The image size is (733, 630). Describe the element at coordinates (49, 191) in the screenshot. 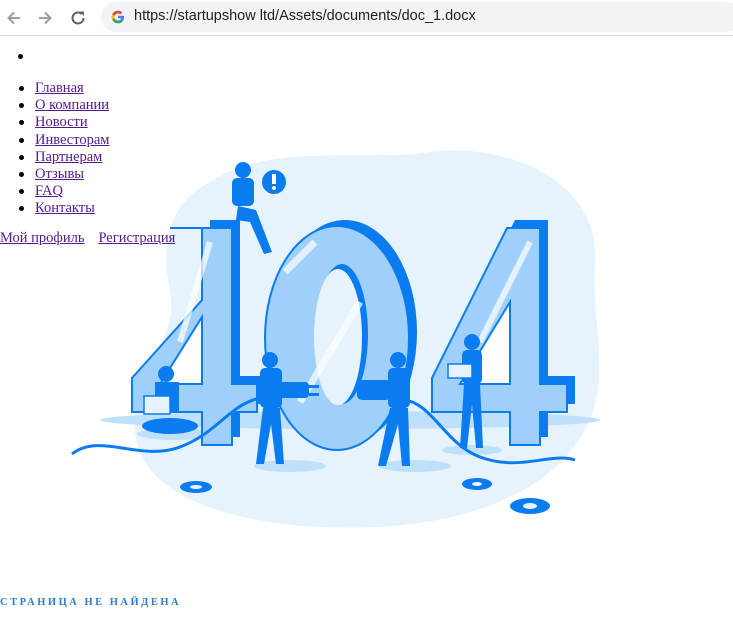

I see `menu-link-faq: FAQ` at that location.